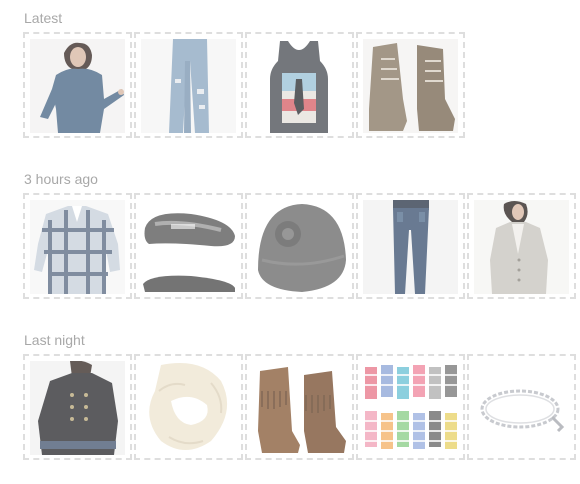 Image resolution: width=580 pixels, height=484 pixels. I want to click on cream-knit-scarf-image, so click(188, 408).